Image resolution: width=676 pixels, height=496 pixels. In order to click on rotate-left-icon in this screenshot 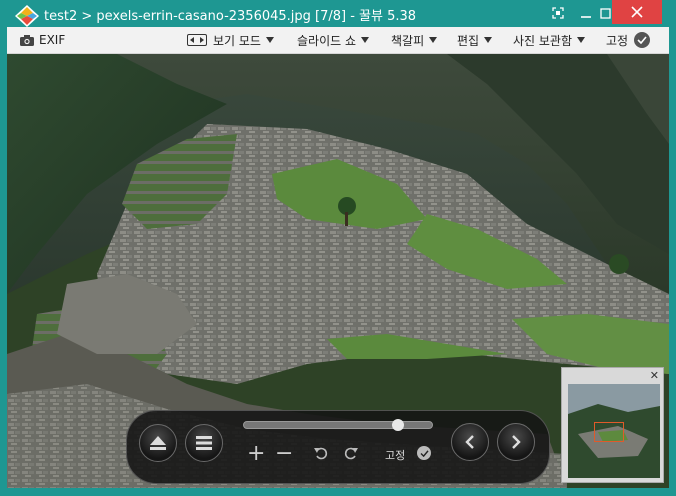, I will do `click(321, 453)`.